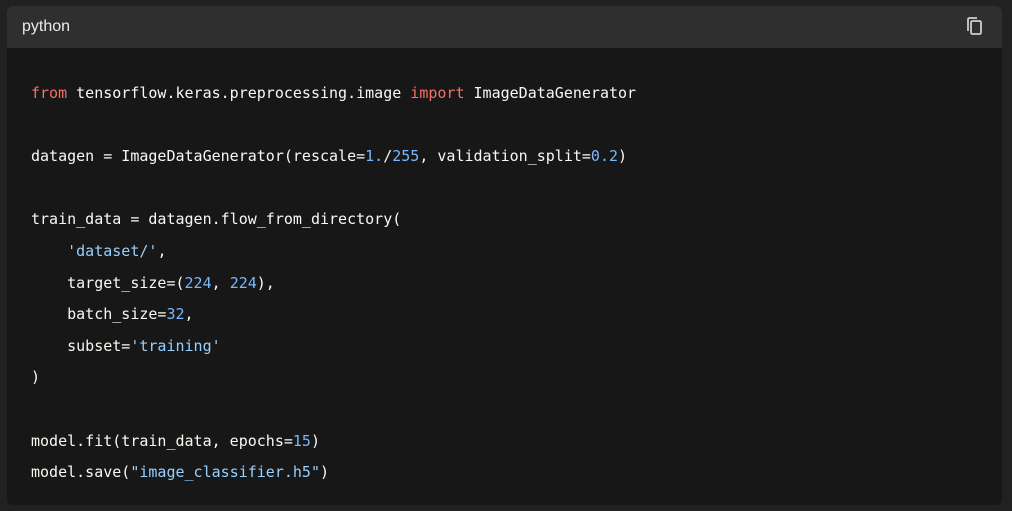  What do you see at coordinates (239, 93) in the screenshot?
I see `code-token: tensorflow.keras.preprocessing.image` at bounding box center [239, 93].